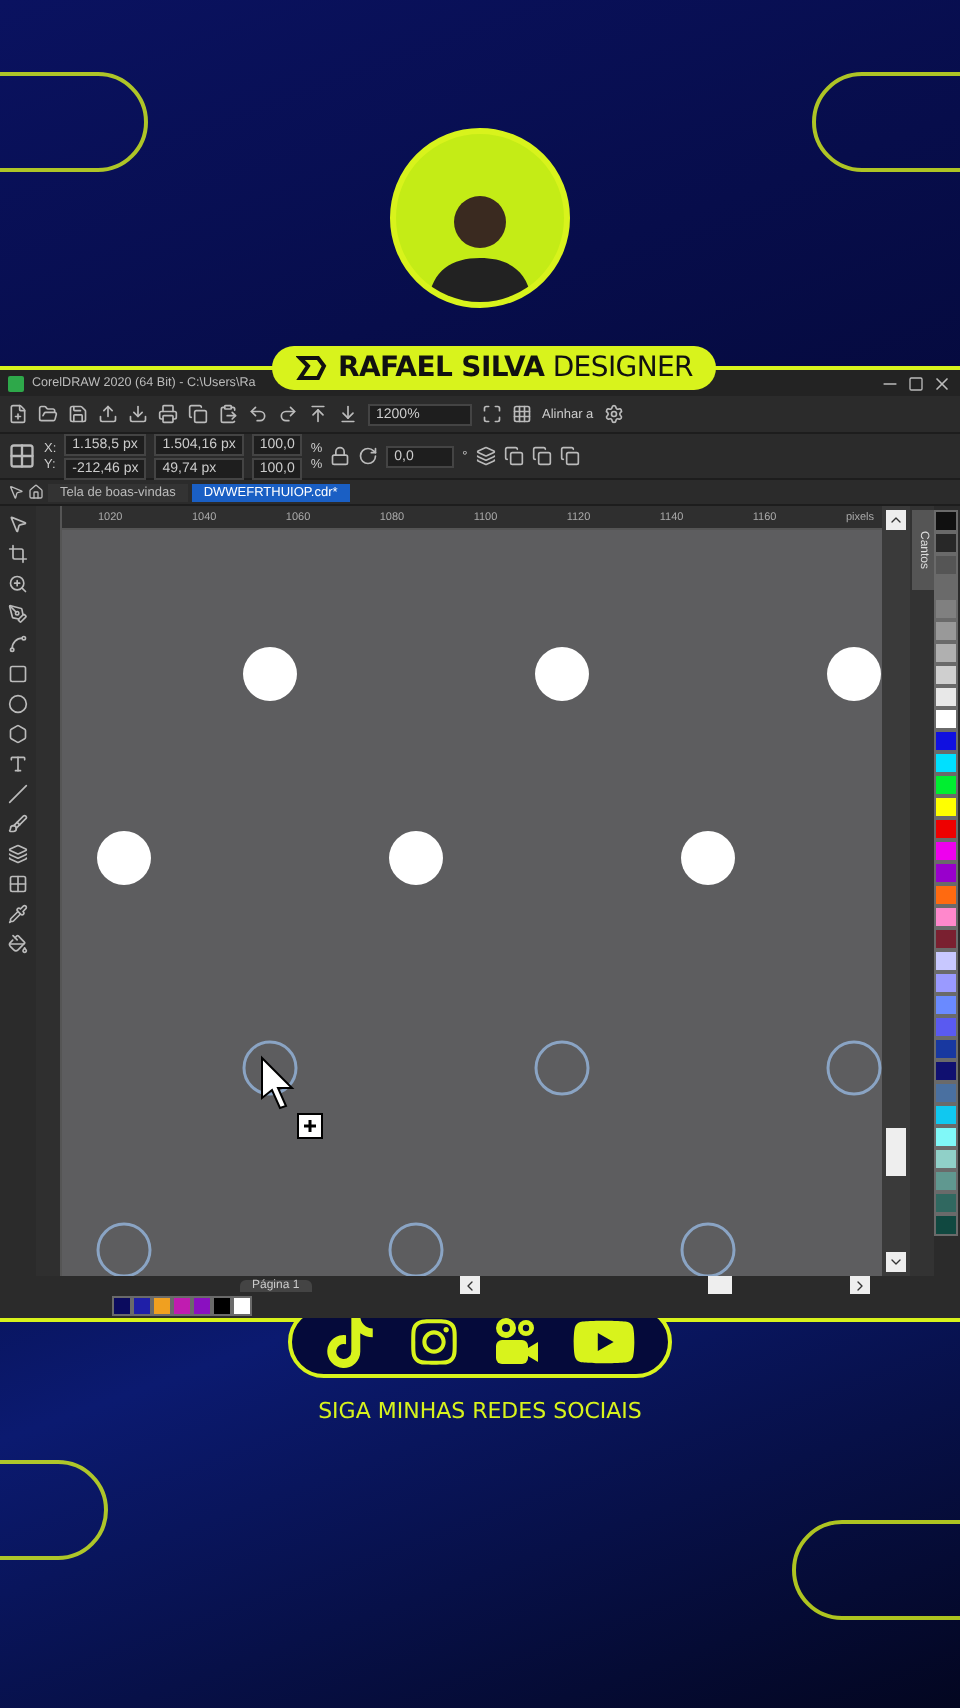 The image size is (960, 1708). I want to click on scroll-right-button, so click(859, 1285).